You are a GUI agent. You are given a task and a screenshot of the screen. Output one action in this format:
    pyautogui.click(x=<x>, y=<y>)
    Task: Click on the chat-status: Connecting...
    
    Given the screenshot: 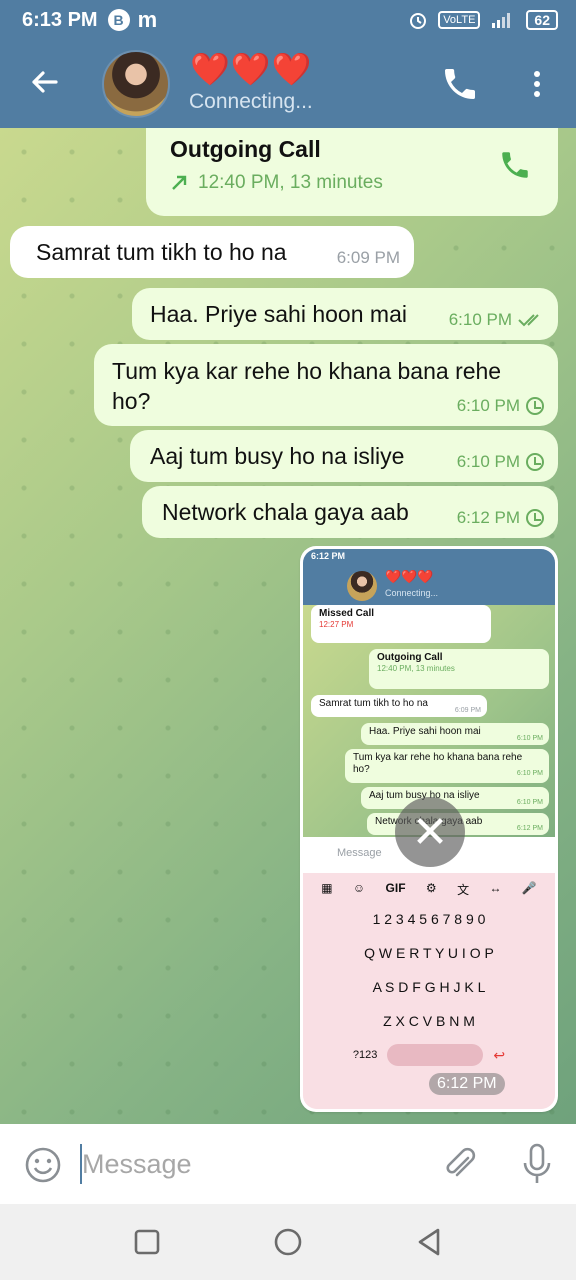 What is the action you would take?
    pyautogui.click(x=251, y=101)
    